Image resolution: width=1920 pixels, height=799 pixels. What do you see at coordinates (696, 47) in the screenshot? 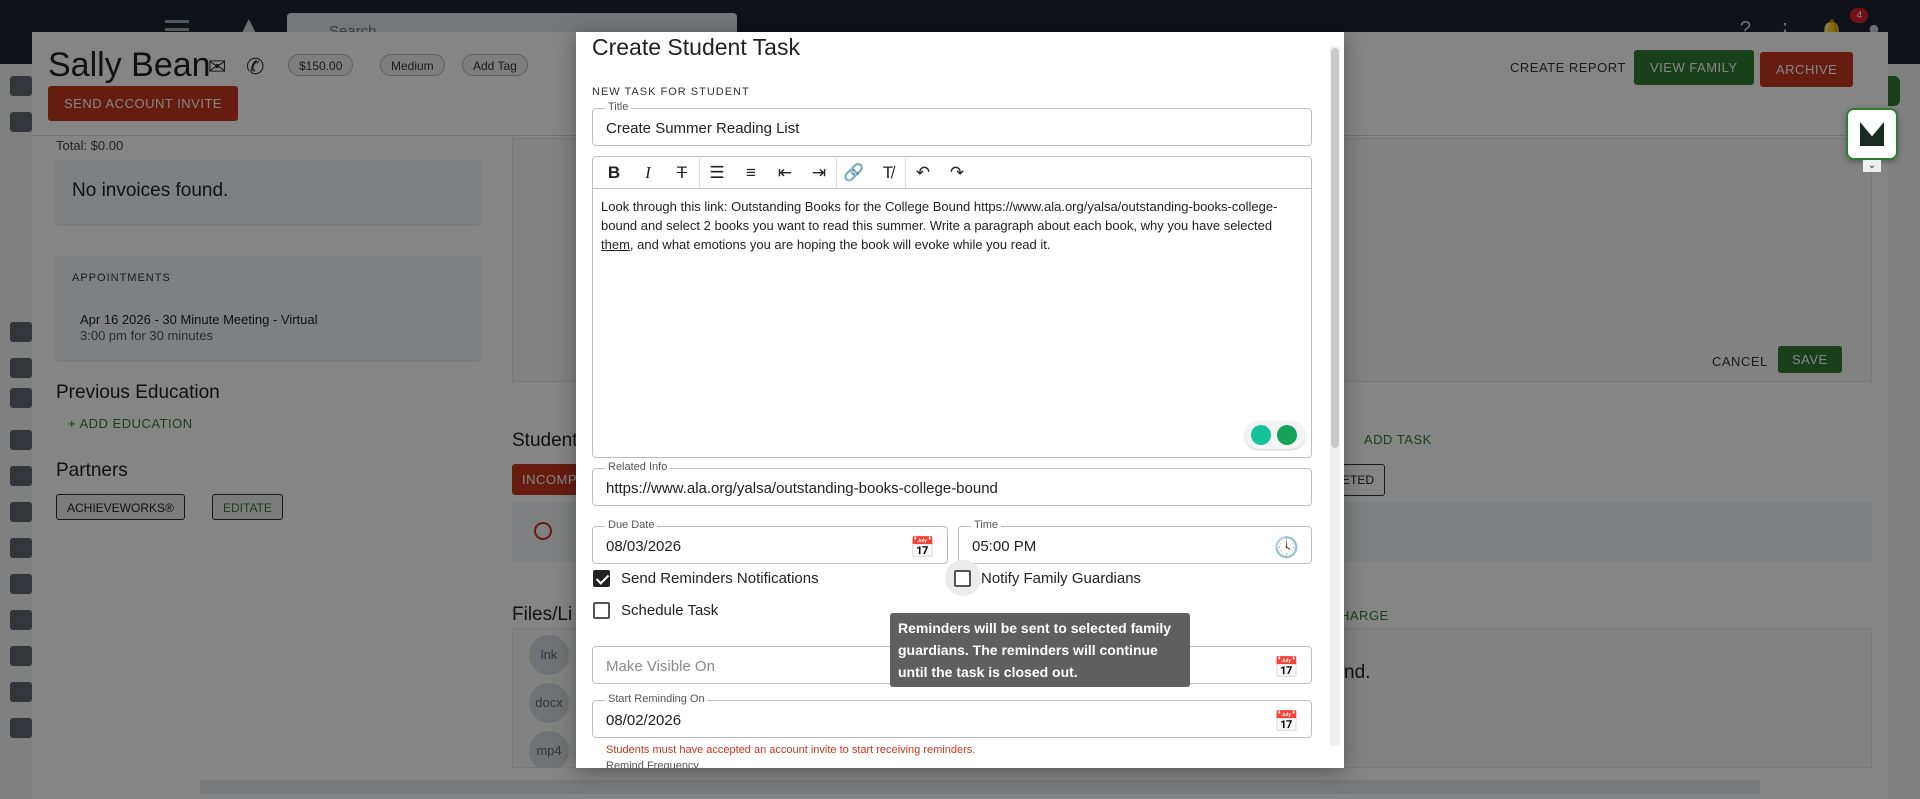
I see `dialog-title: Create Student Task` at bounding box center [696, 47].